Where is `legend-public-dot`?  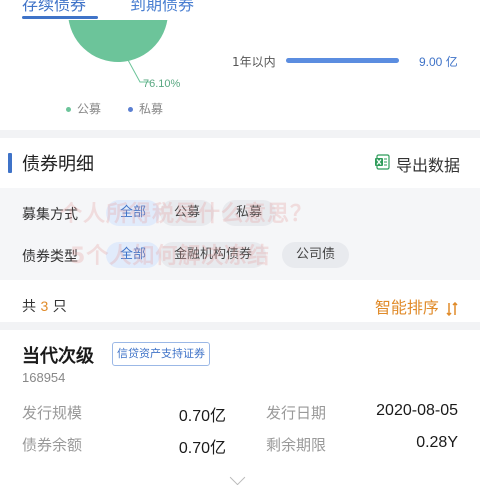 legend-public-dot is located at coordinates (68, 109).